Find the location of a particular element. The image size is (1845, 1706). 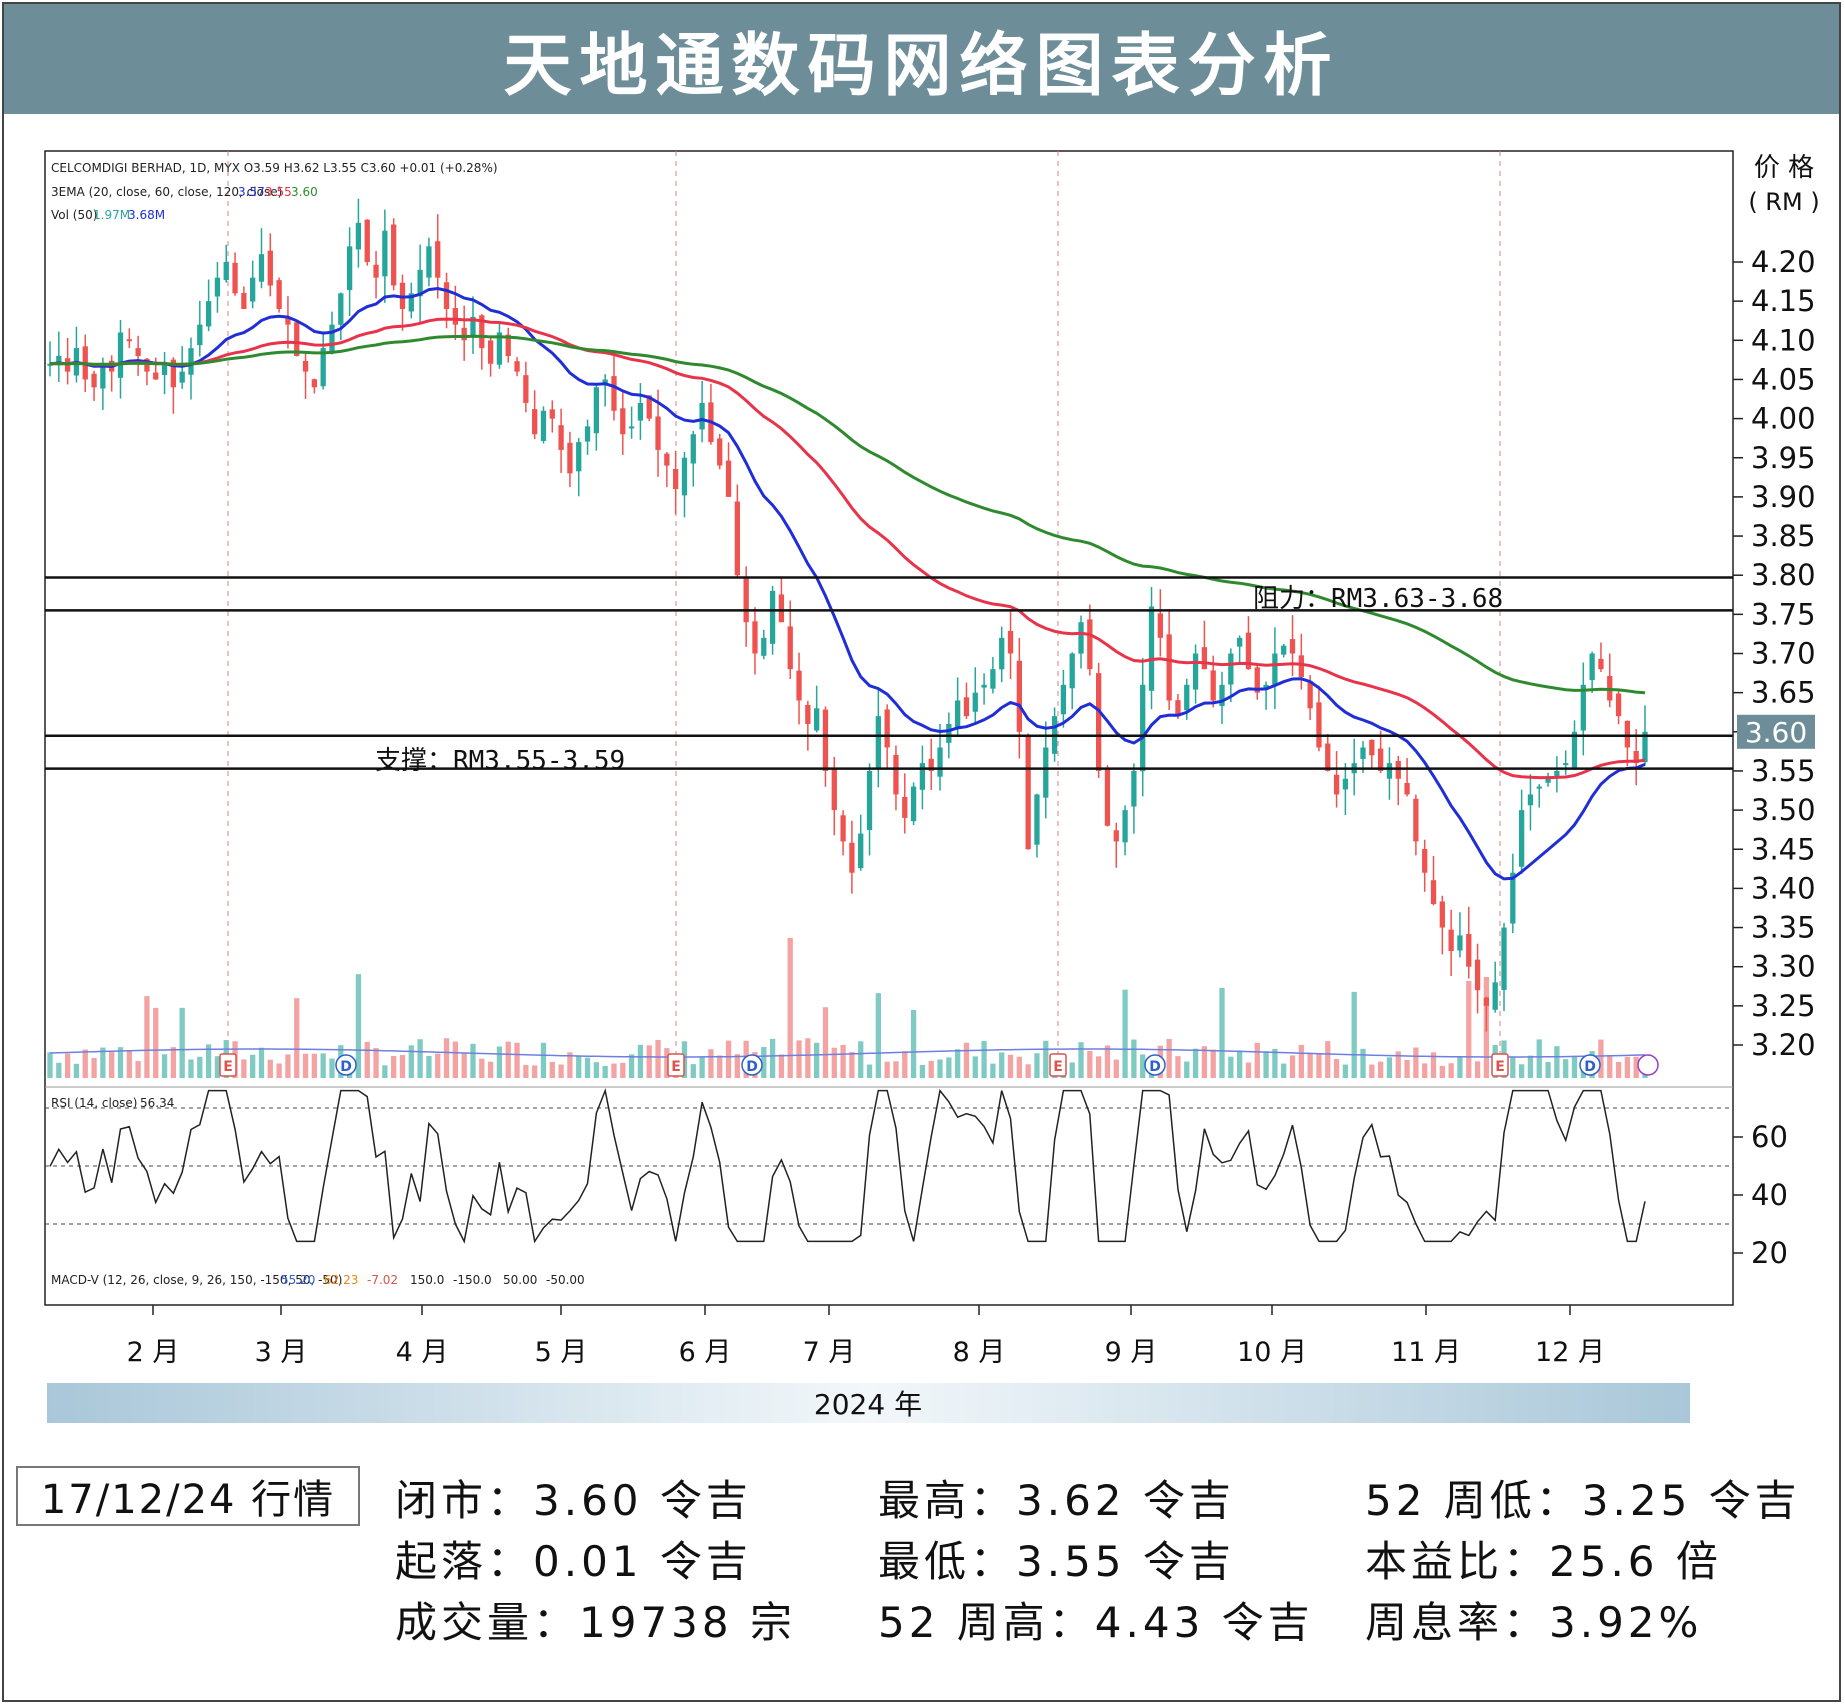

price-tick-label: 3.70 is located at coordinates (1783, 654).